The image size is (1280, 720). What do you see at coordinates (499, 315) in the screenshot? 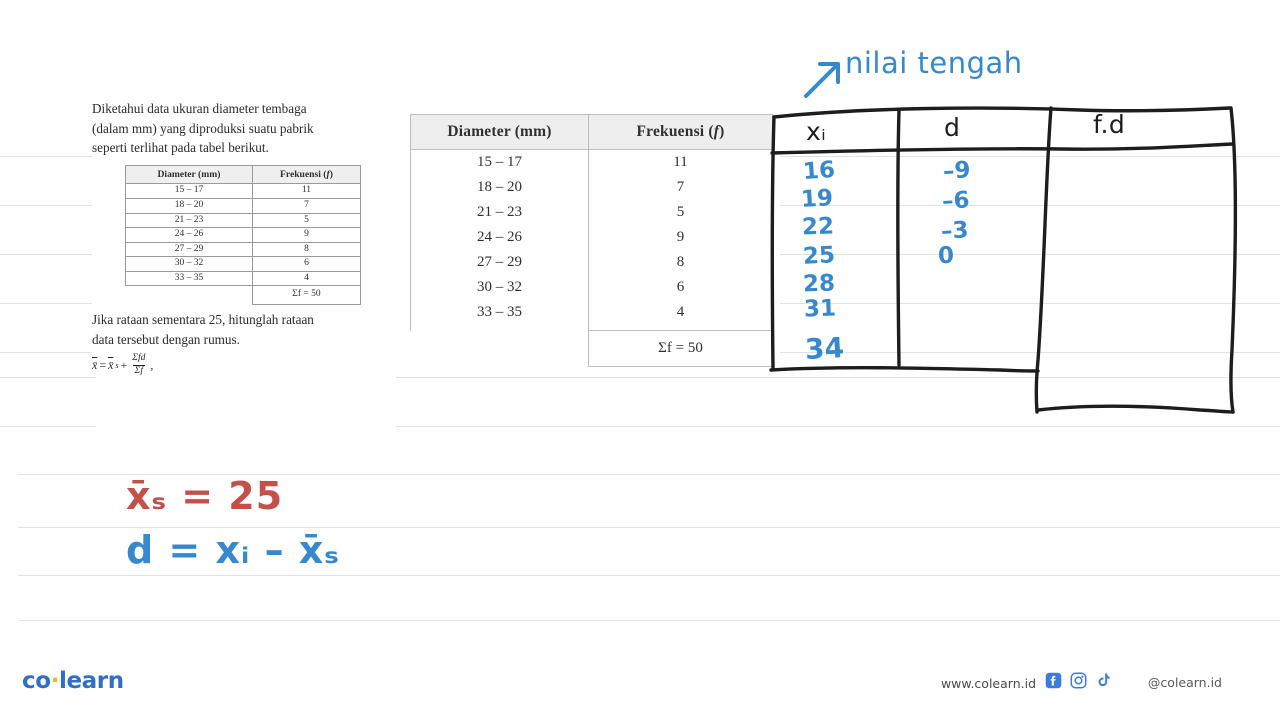
I see `cell-interval: 33 – 35` at bounding box center [499, 315].